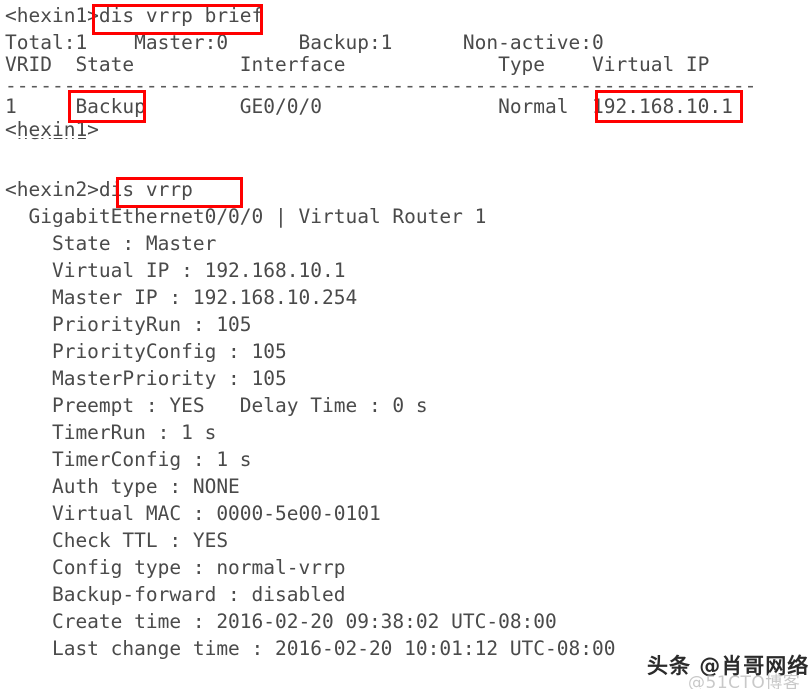 This screenshot has width=809, height=689. Describe the element at coordinates (146, 378) in the screenshot. I see `vrrp-detail-master-priority: MasterPriority : 105` at that location.